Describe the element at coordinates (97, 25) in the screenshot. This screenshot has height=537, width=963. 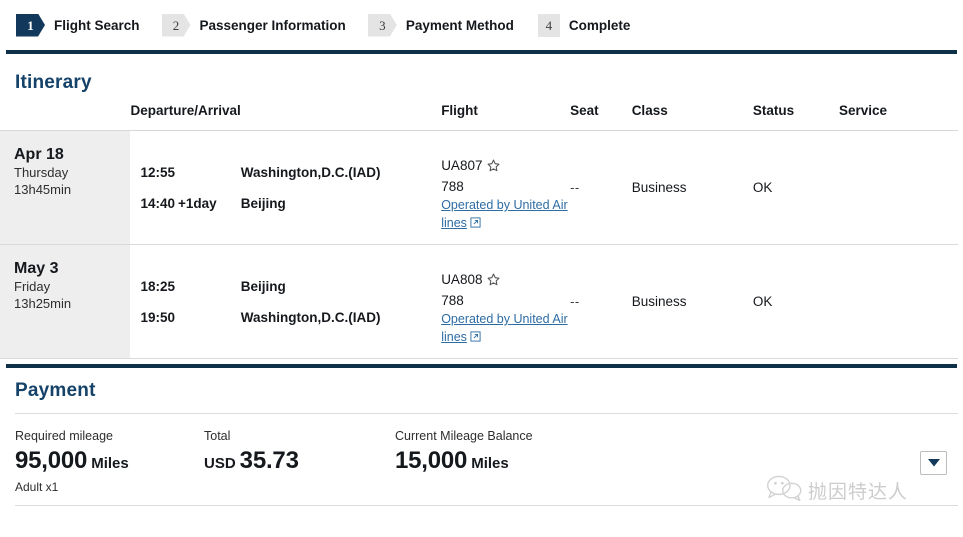
I see `step-label-1: Flight Search` at that location.